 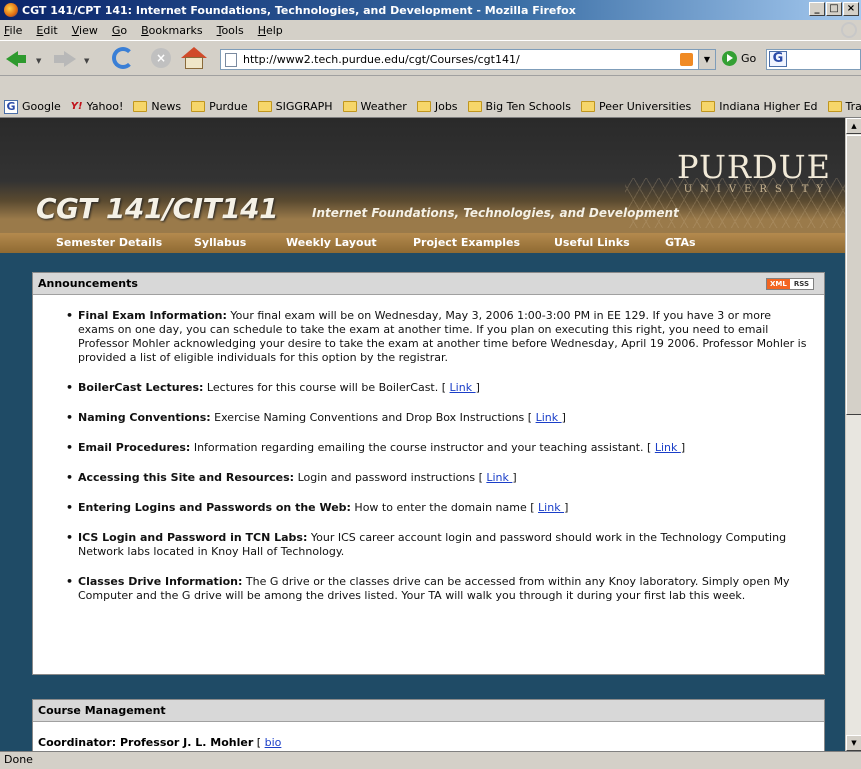 I want to click on menu-tools: Tools, so click(x=230, y=30).